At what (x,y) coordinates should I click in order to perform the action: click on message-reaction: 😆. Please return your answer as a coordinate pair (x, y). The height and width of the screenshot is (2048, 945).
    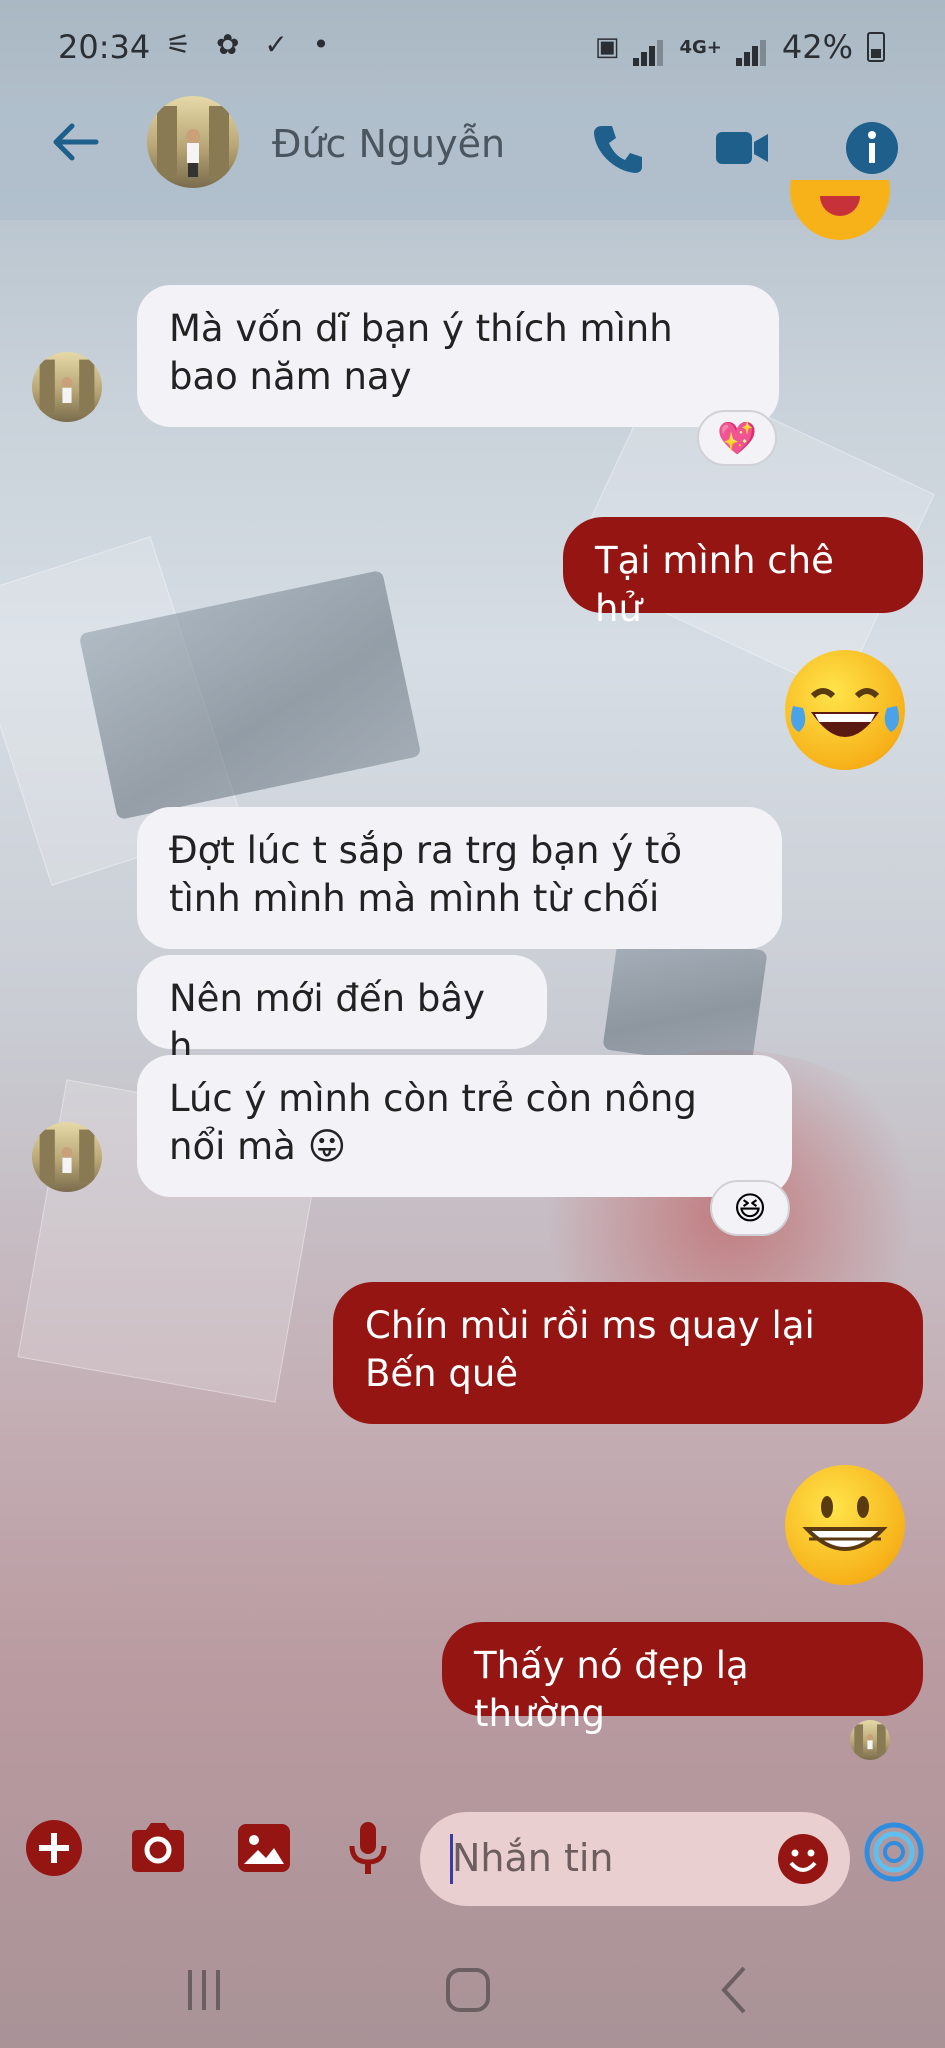
    Looking at the image, I should click on (750, 1208).